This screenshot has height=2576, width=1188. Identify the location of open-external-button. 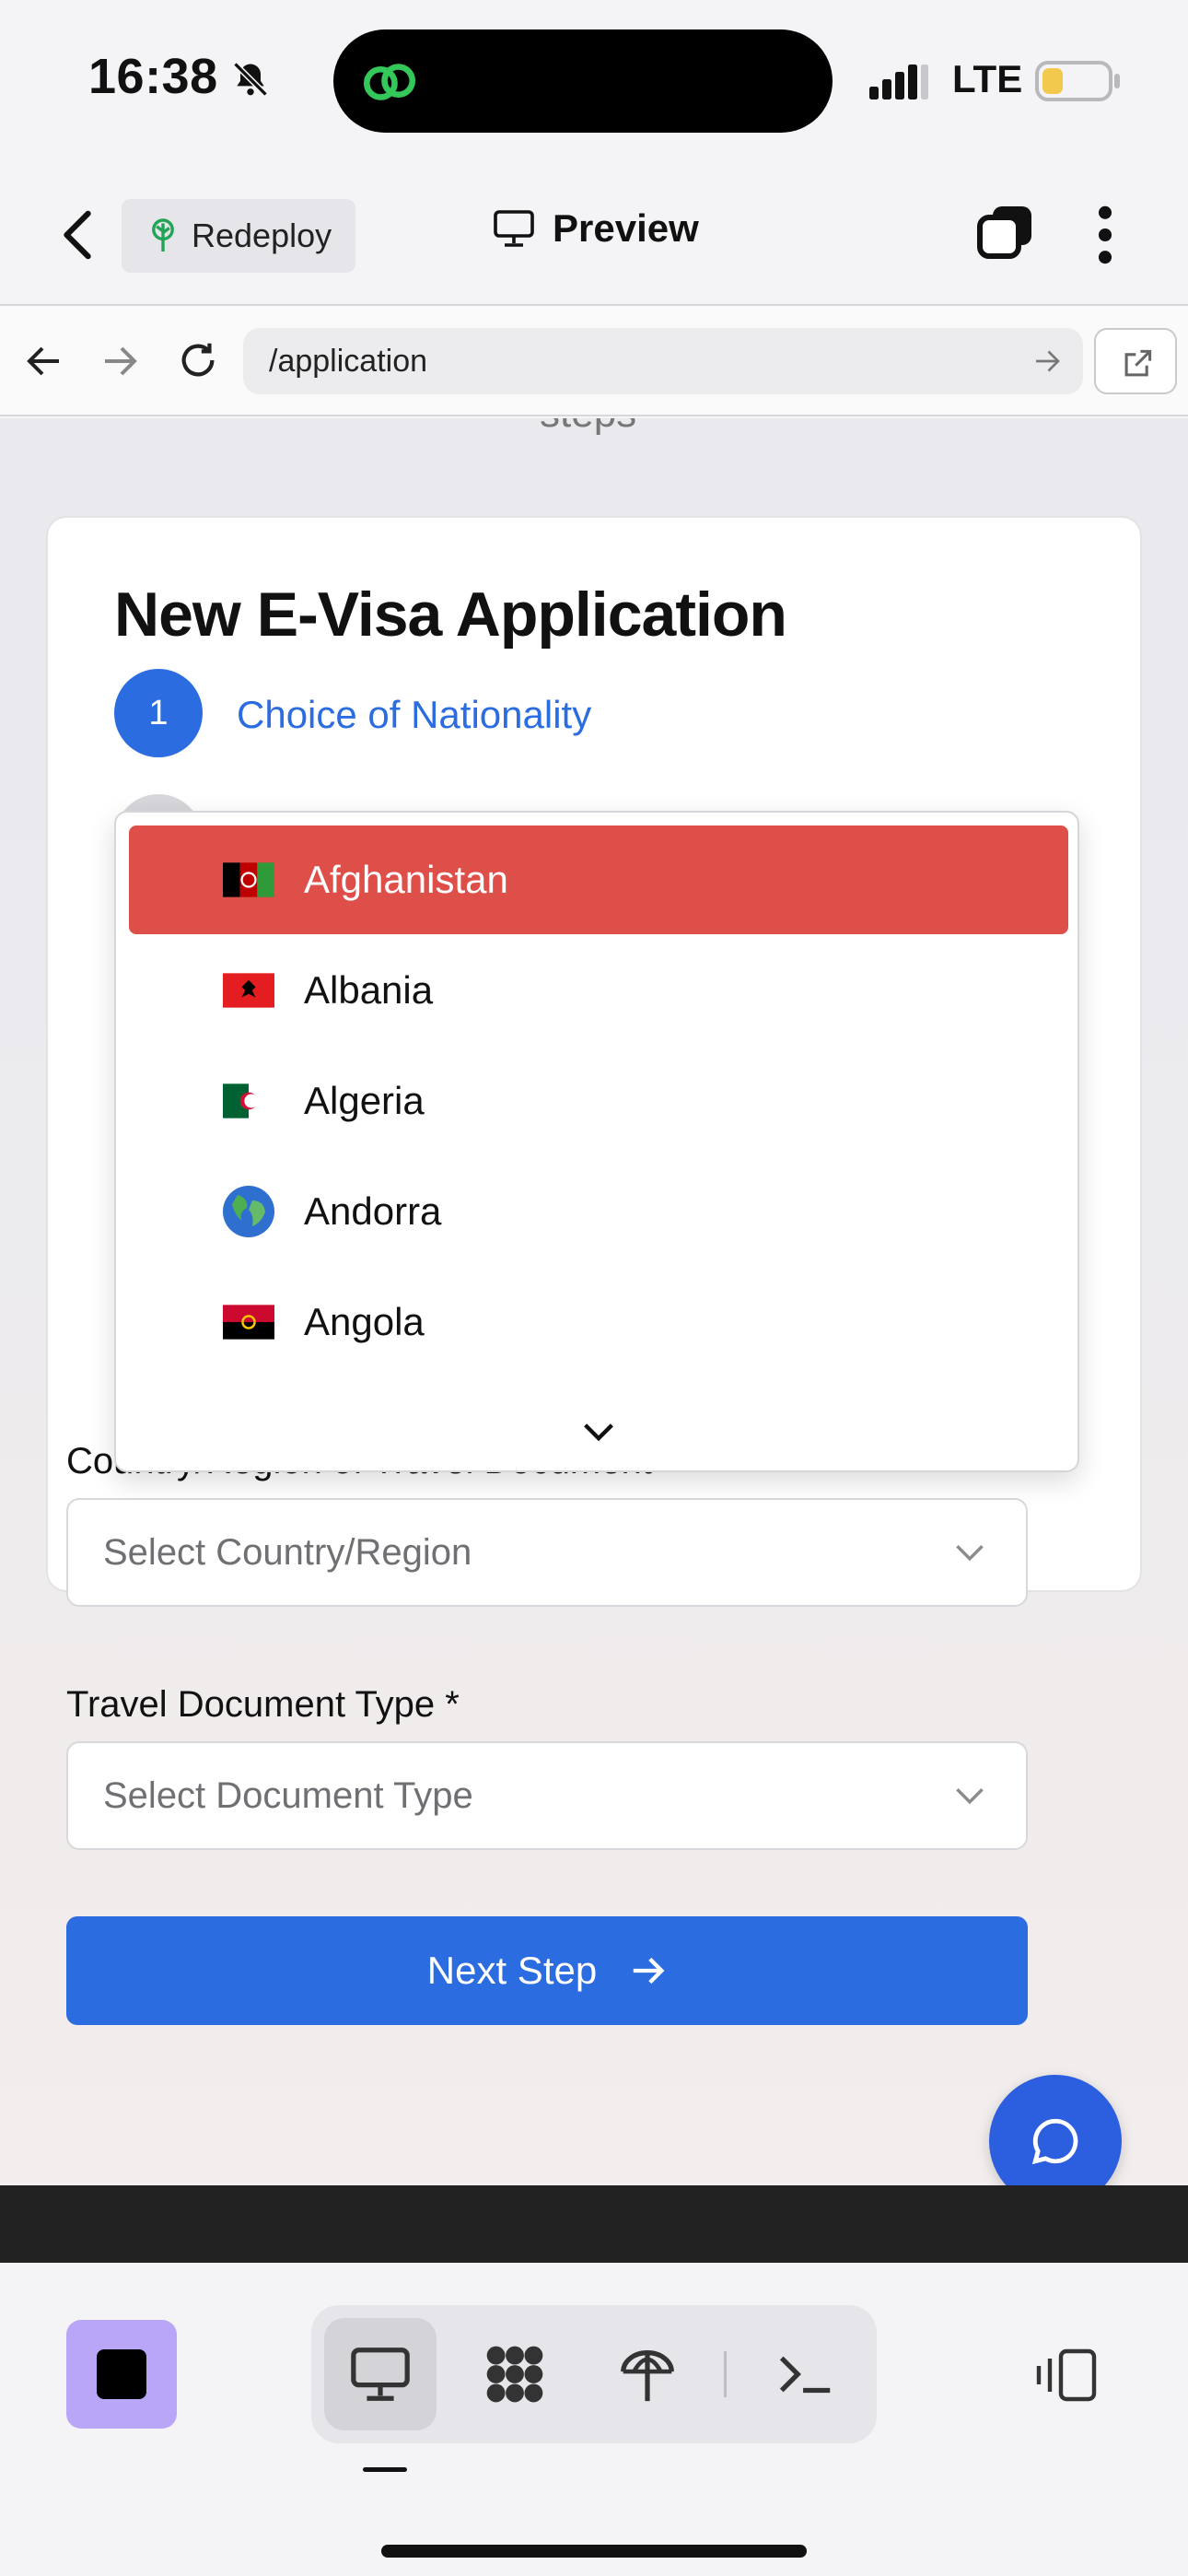
(1135, 361).